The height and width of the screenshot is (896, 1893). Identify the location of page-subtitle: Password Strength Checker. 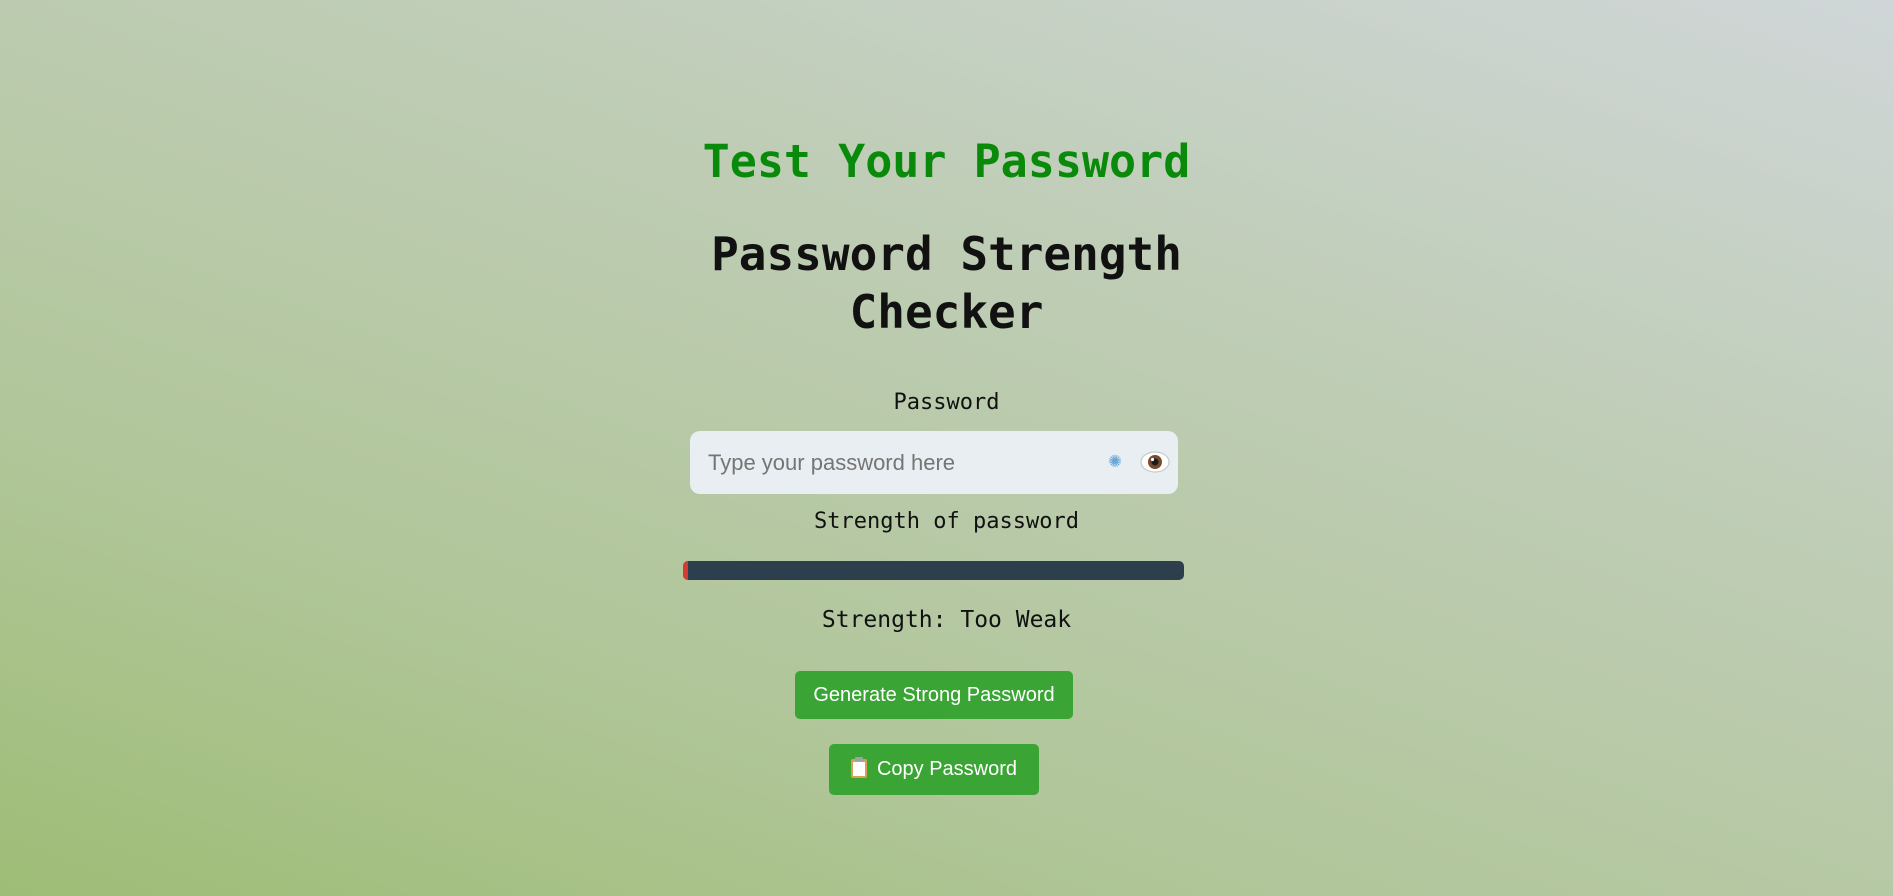
(946, 283).